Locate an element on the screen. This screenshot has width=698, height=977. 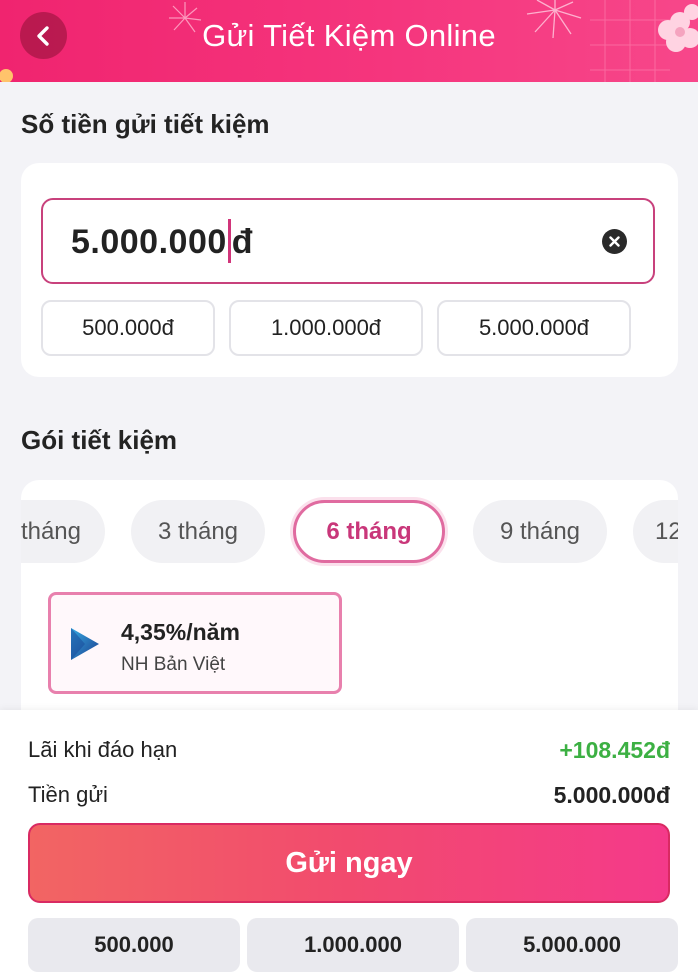
amount-chip: 500.000đ is located at coordinates (128, 328).